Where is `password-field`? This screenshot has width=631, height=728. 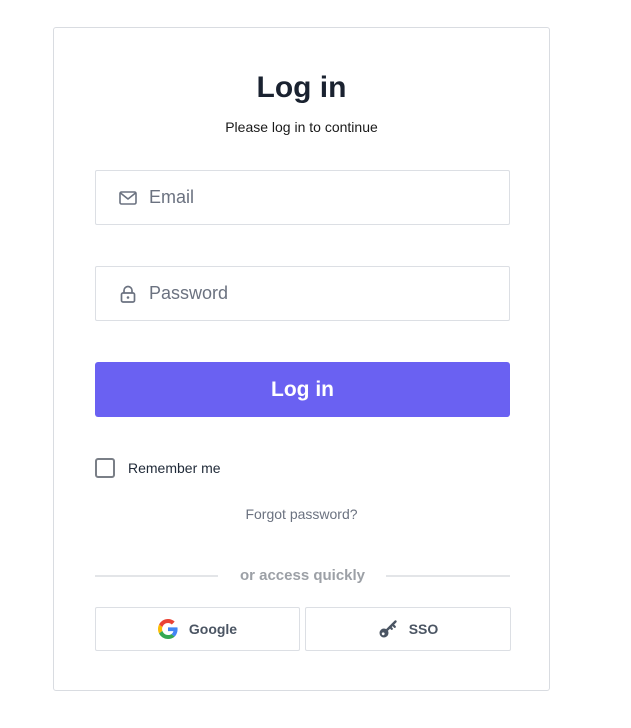 password-field is located at coordinates (302, 293).